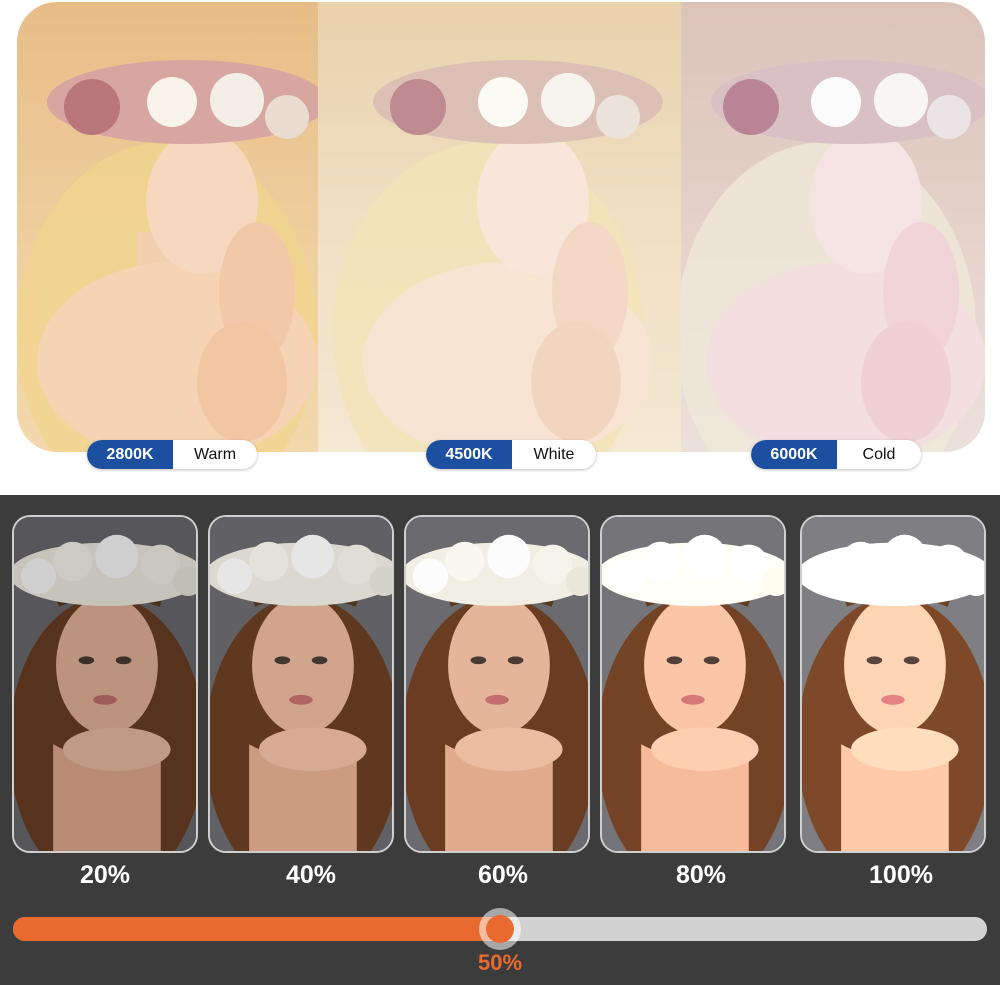 The image size is (1000, 985). Describe the element at coordinates (879, 454) in the screenshot. I see `mode-name: Cold` at that location.